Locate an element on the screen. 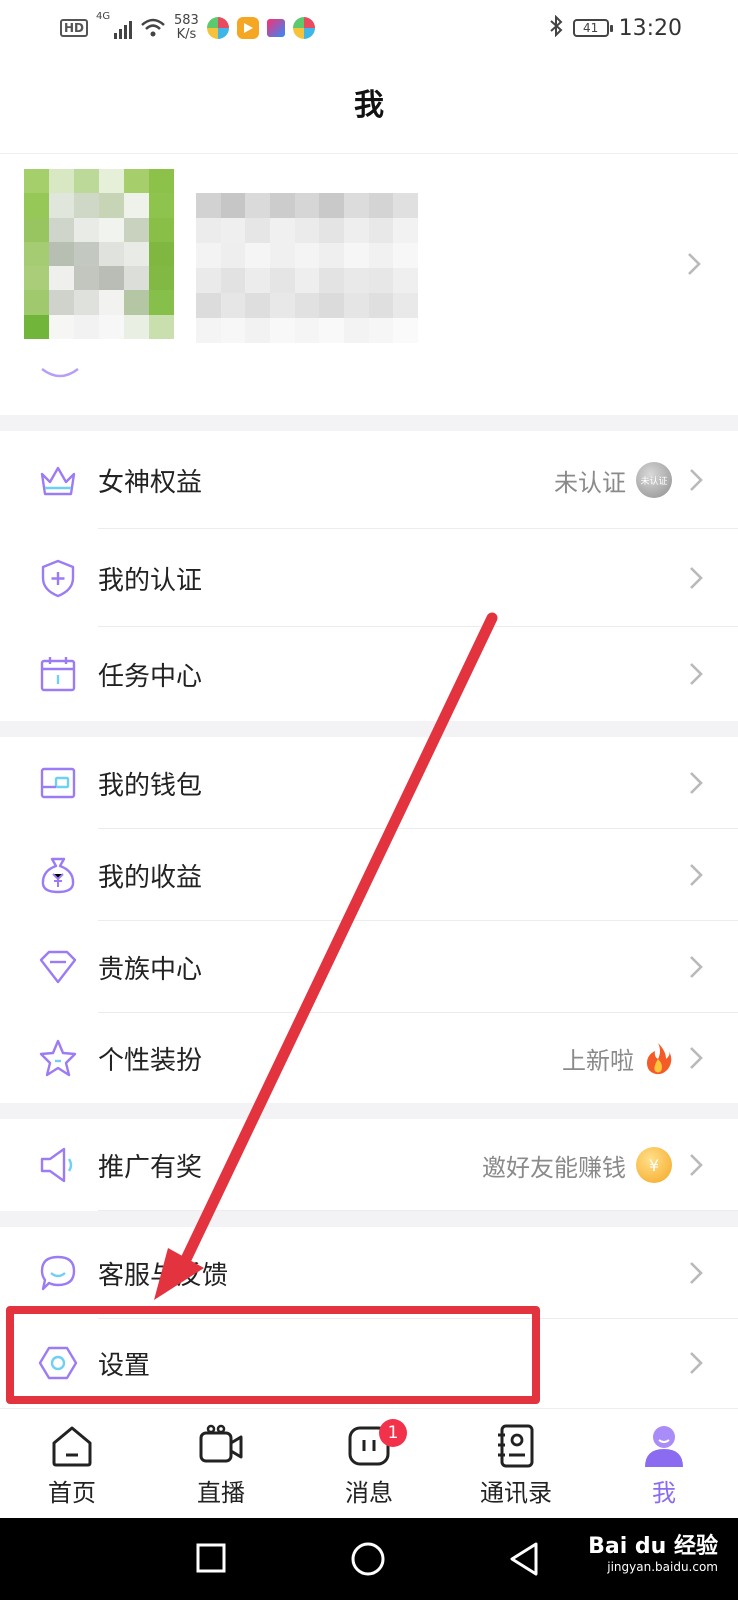 This screenshot has width=738, height=1600. back-button is located at coordinates (524, 1559).